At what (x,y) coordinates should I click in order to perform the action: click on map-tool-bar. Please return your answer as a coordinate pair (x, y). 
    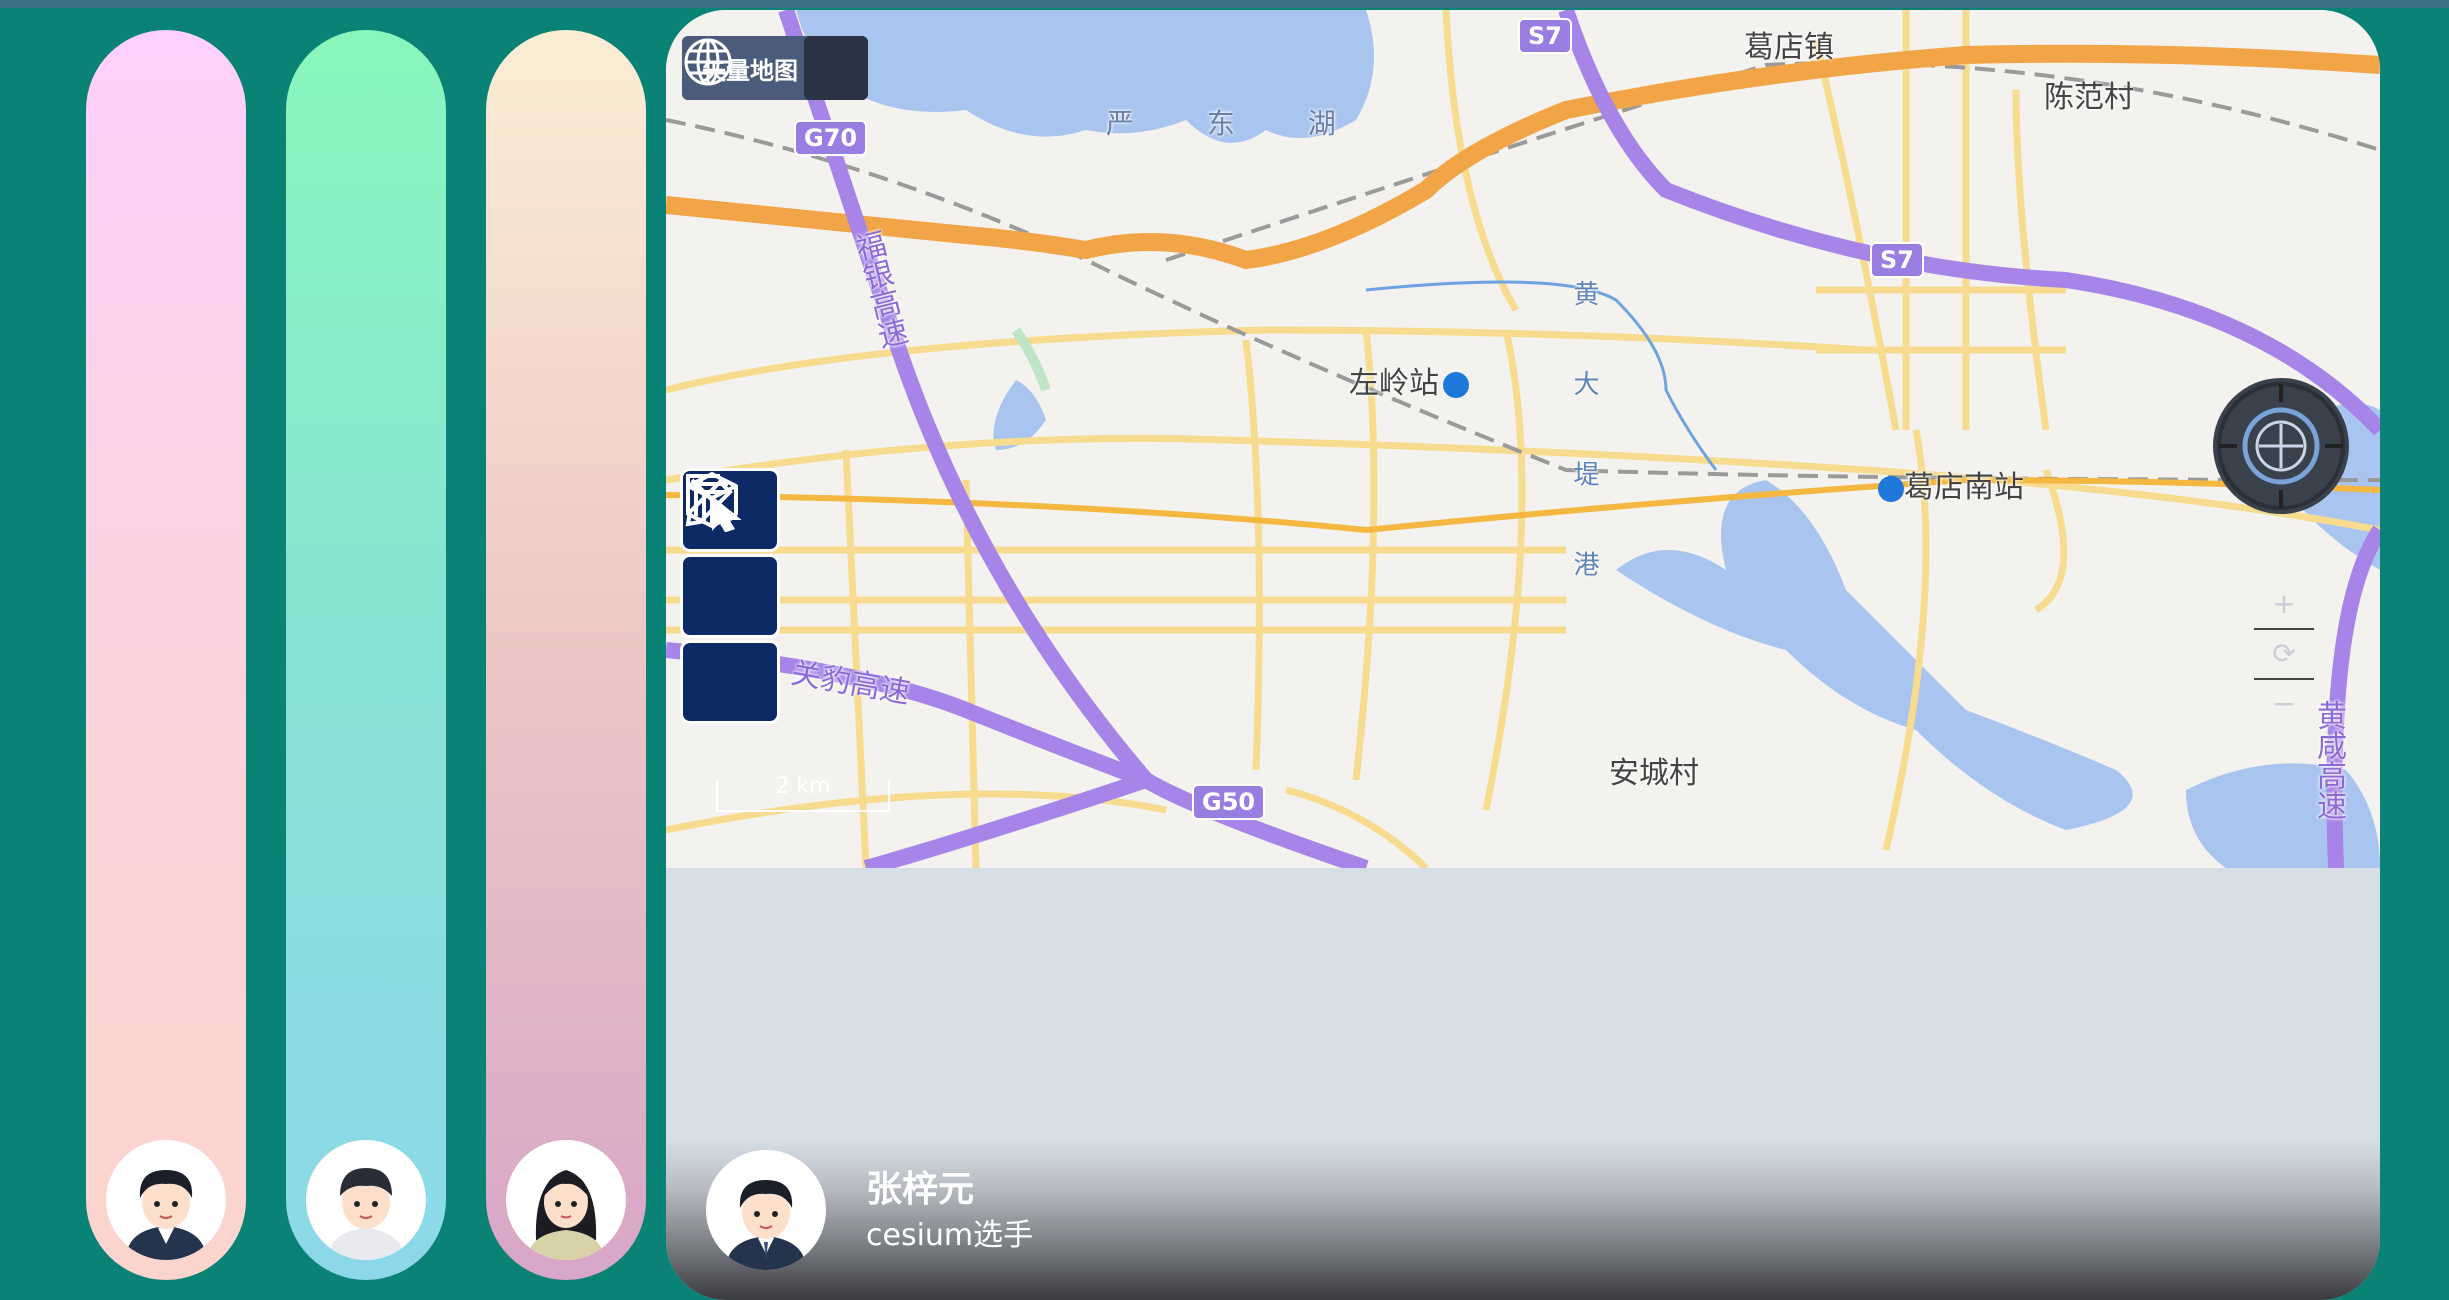
    Looking at the image, I should click on (730, 597).